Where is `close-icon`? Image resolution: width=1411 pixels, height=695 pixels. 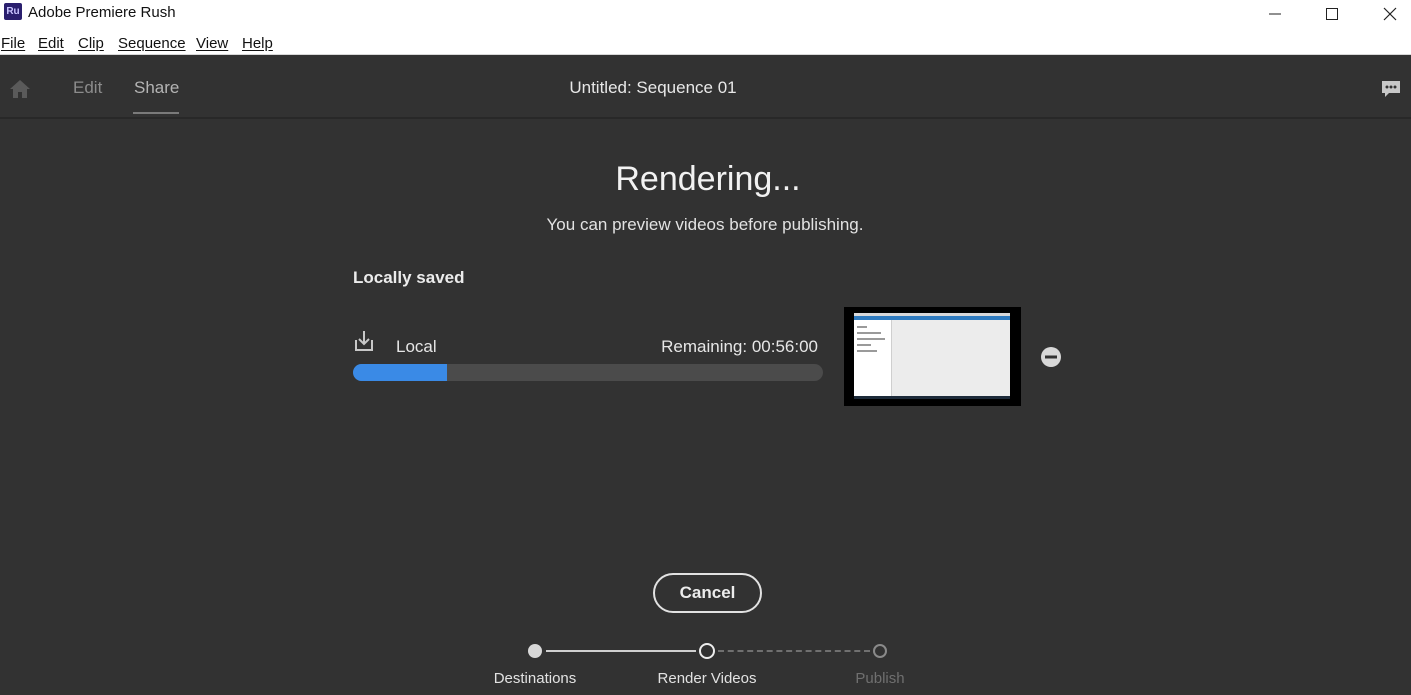 close-icon is located at coordinates (1390, 14).